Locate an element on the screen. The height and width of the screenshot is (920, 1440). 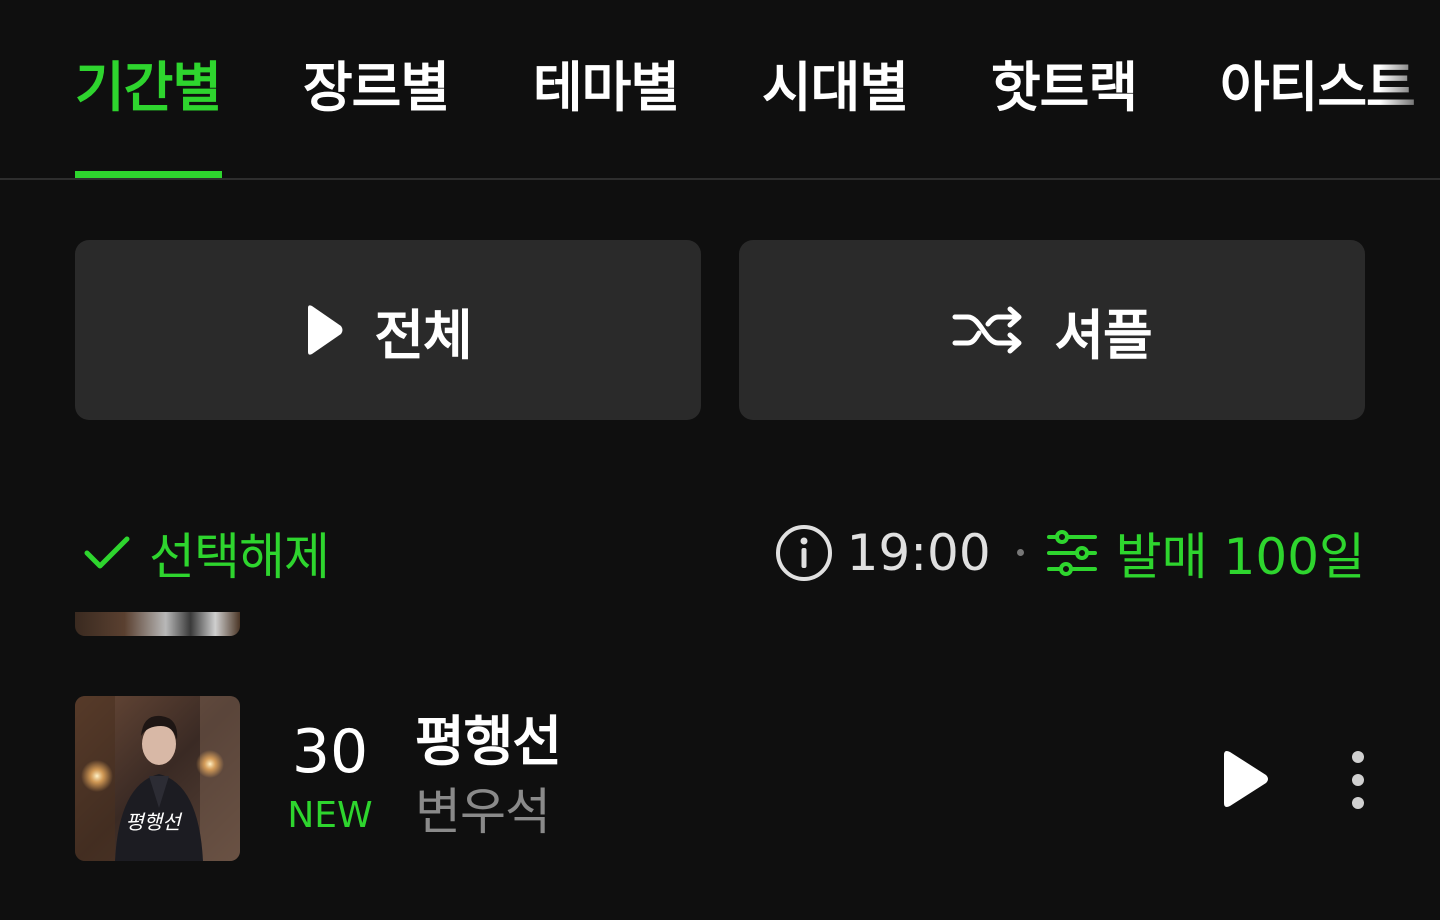
tab-era: 시대별 is located at coordinates (835, 88).